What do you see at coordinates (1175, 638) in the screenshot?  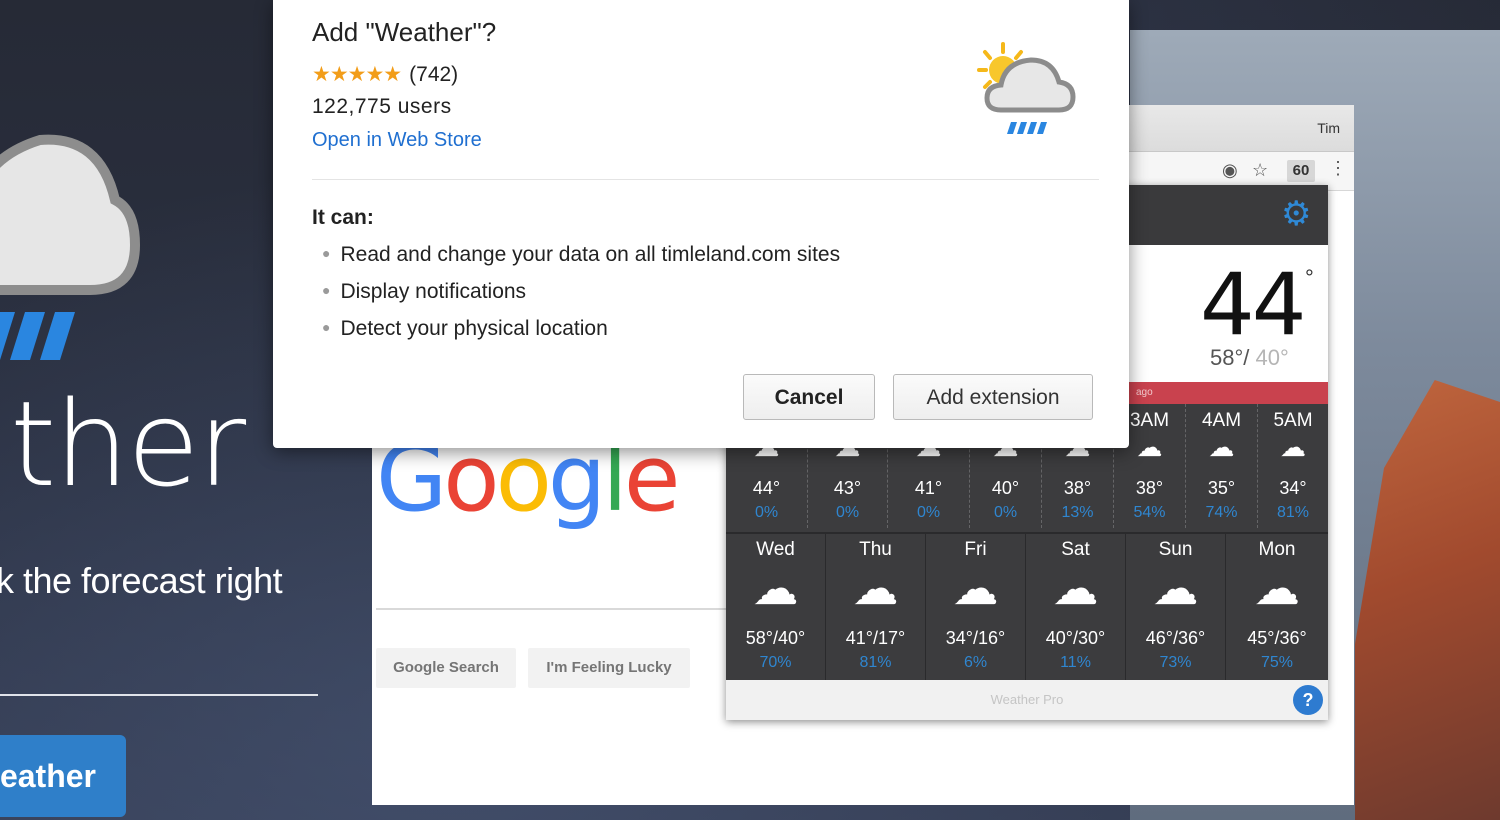 I see `day-temp: 46°/36°` at bounding box center [1175, 638].